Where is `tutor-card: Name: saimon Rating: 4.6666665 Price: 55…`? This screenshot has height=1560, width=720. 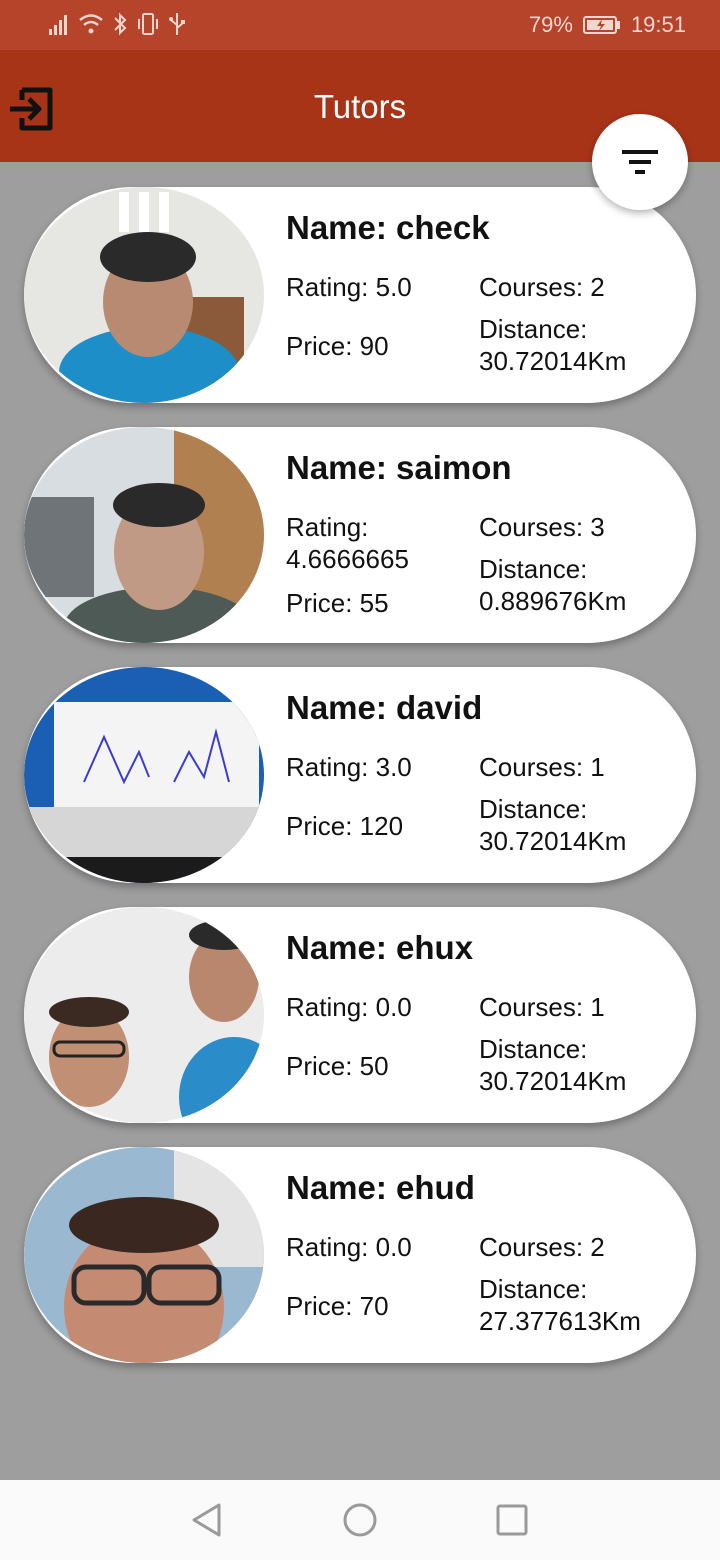 tutor-card: Name: saimon Rating: 4.6666665 Price: 55… is located at coordinates (360, 535).